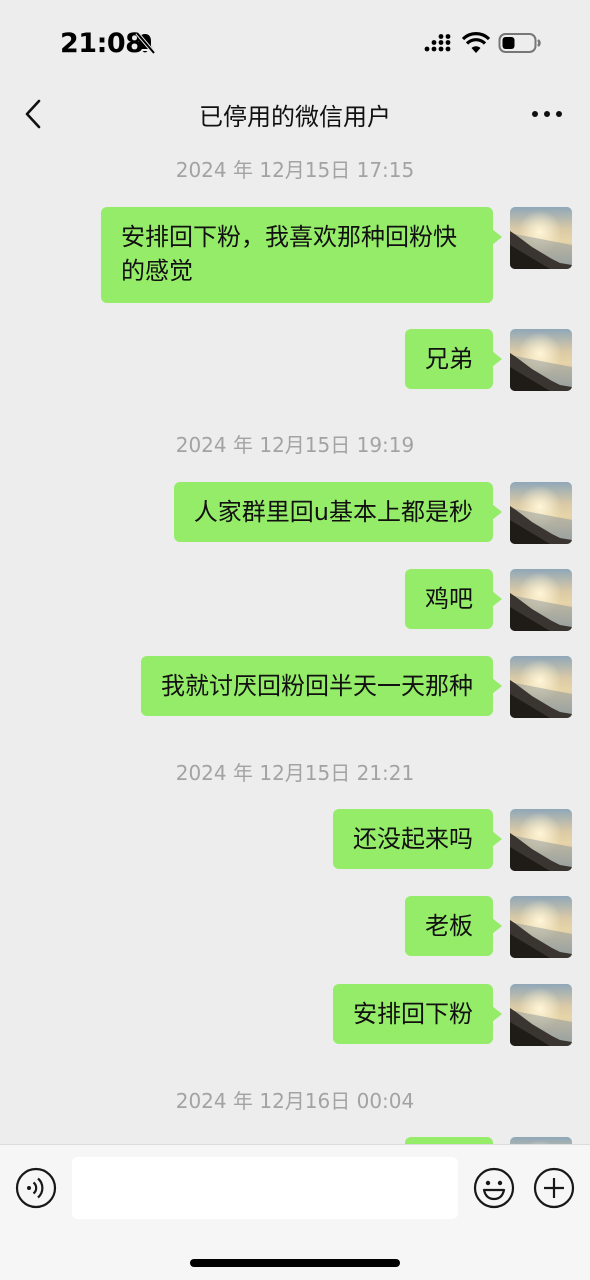 This screenshot has width=590, height=1280. I want to click on timestamp: 2024 年 12月15日 19:19, so click(295, 445).